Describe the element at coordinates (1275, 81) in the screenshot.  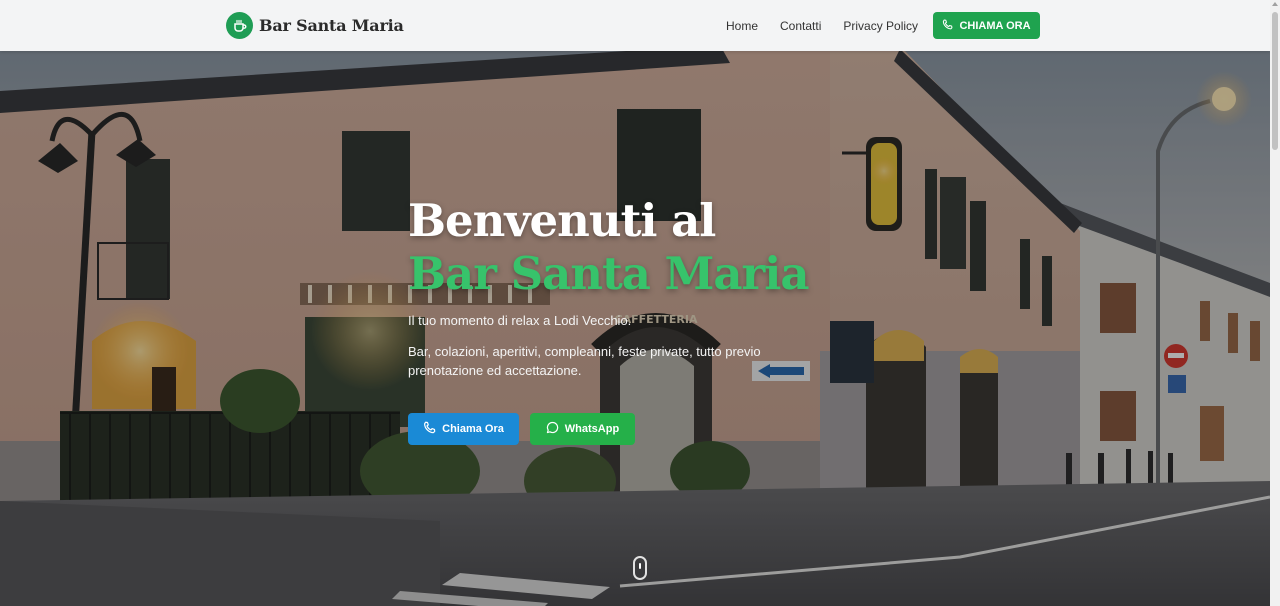
I see `scrollbar-thumb` at that location.